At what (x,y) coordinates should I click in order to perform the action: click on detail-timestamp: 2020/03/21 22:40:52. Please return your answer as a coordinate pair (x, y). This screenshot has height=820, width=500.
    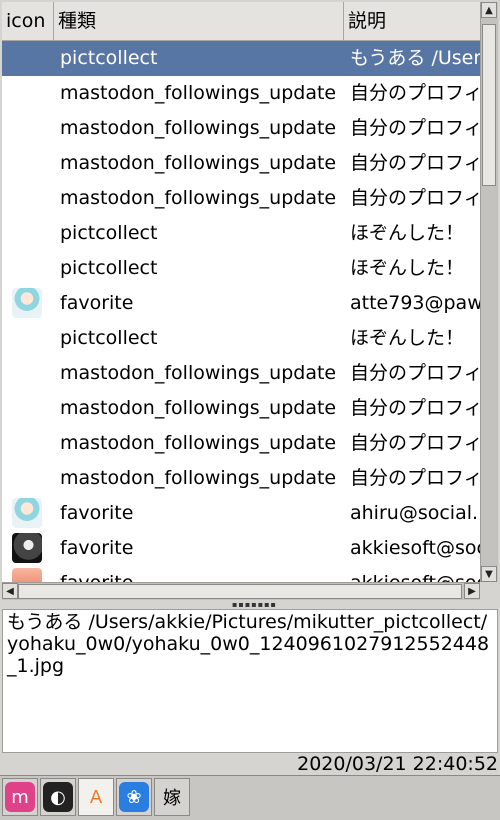
    Looking at the image, I should click on (397, 764).